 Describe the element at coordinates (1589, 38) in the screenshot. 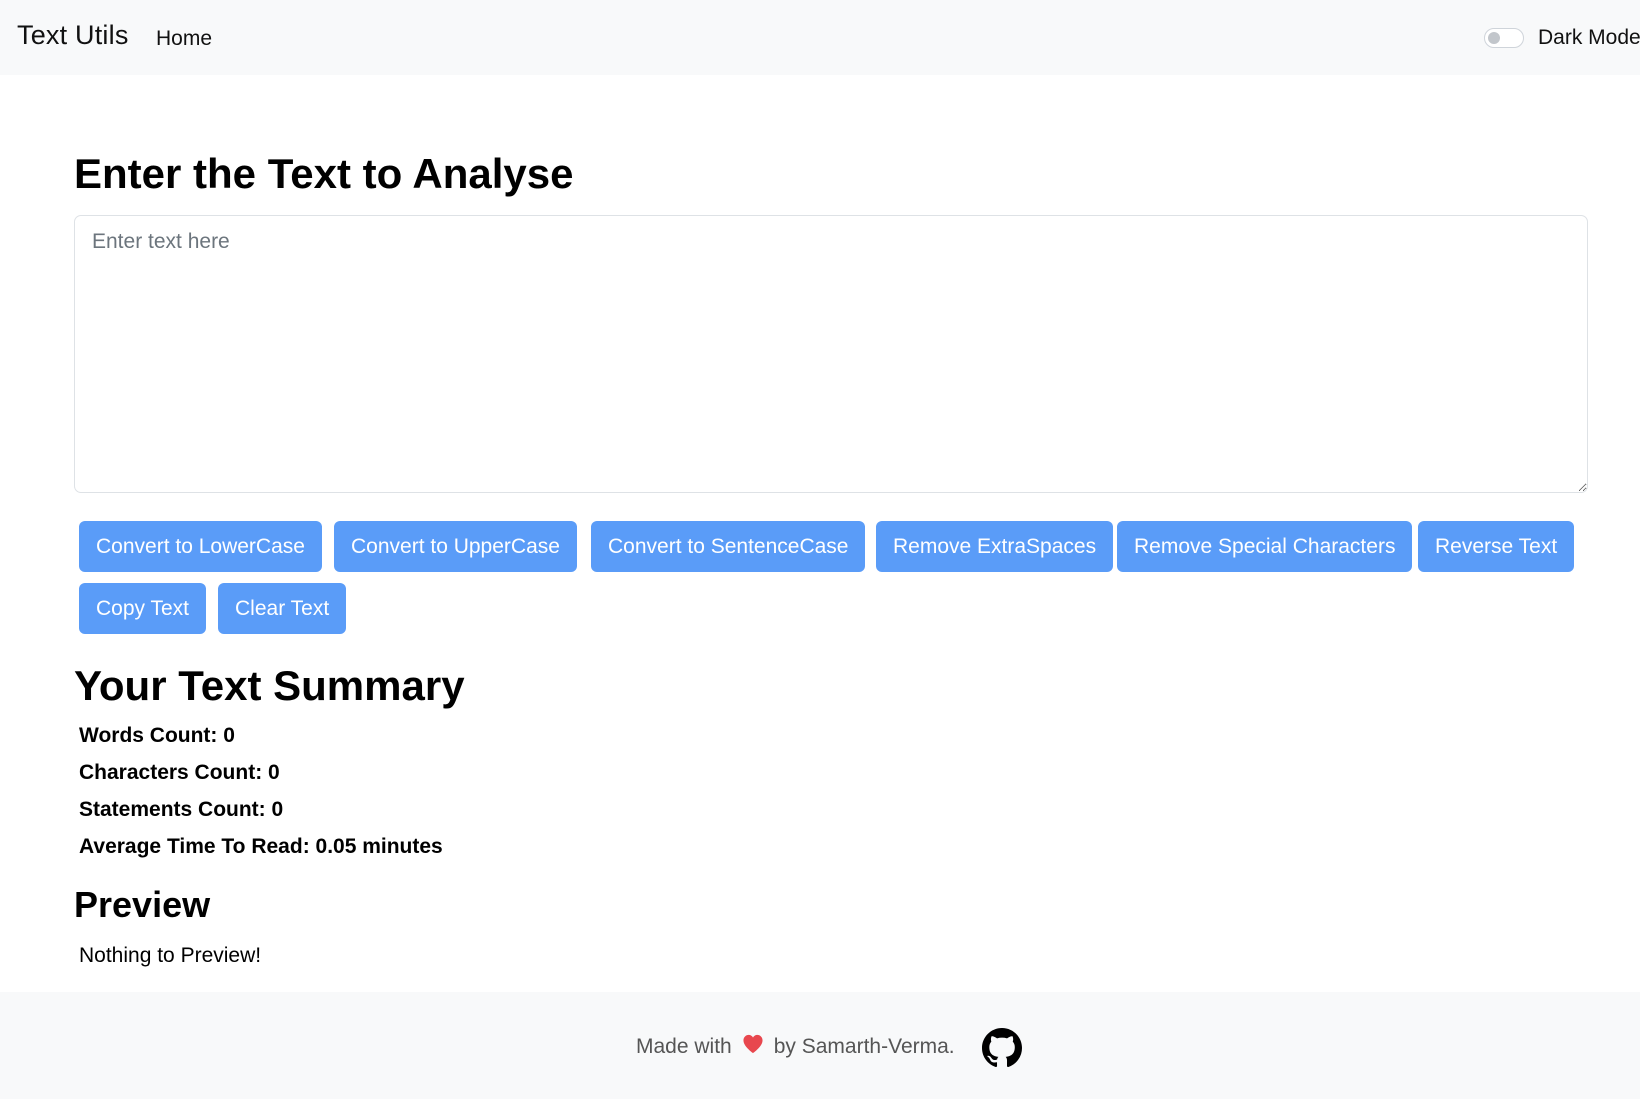

I see `dark-mode-label: Dark Mode` at that location.